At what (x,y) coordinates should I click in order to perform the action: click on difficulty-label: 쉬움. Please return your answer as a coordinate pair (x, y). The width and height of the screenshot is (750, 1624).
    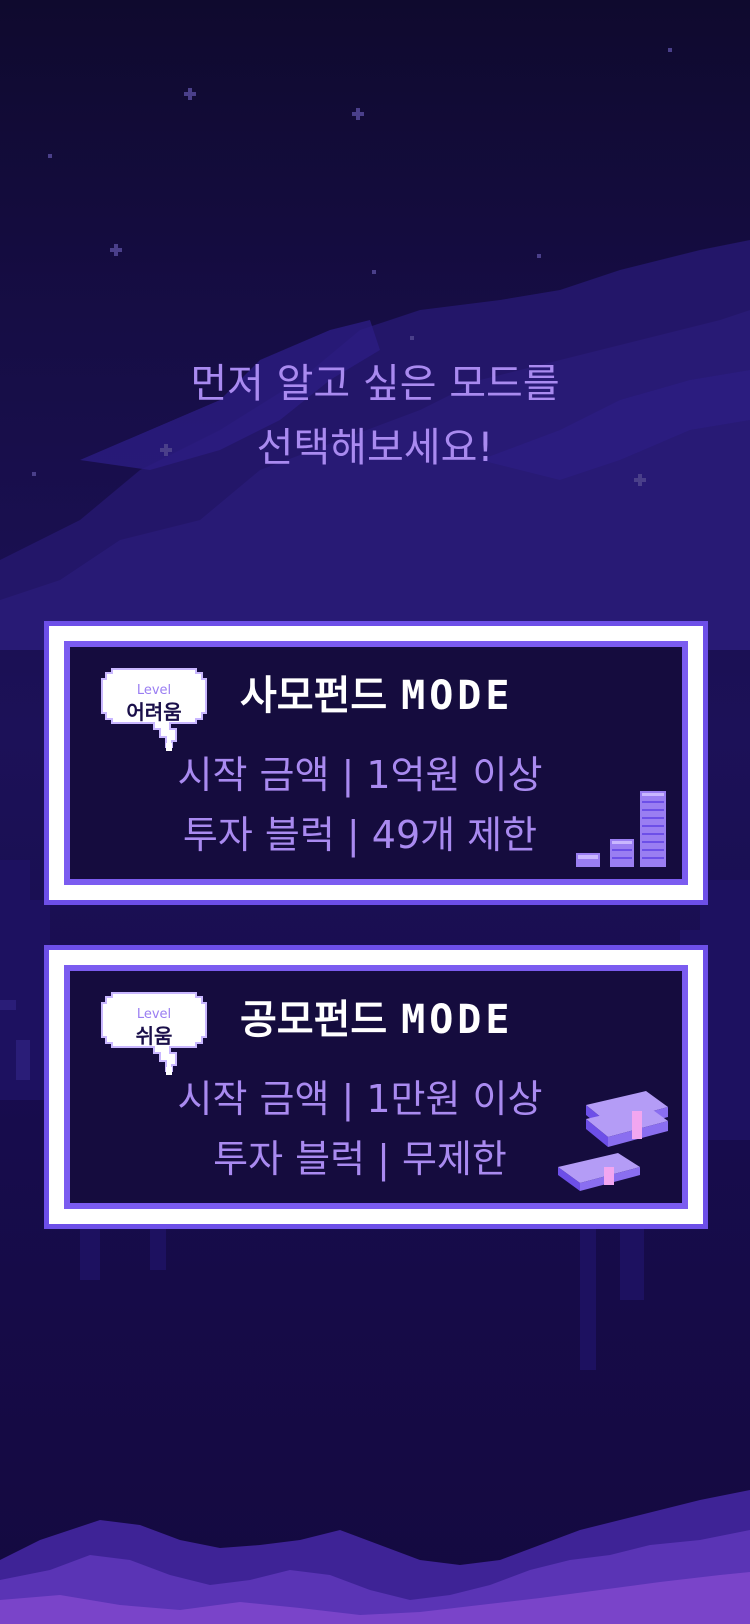
    Looking at the image, I should click on (154, 1036).